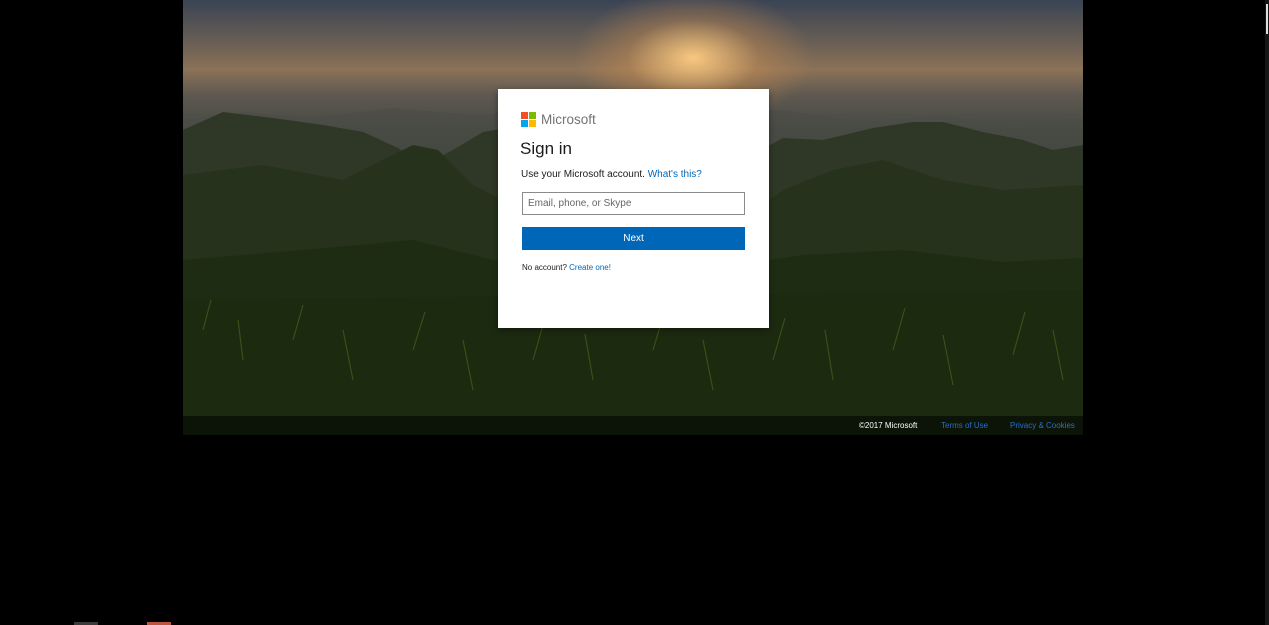 This screenshot has width=1269, height=625. What do you see at coordinates (964, 425) in the screenshot?
I see `terms-of-use-link: Terms of Use` at bounding box center [964, 425].